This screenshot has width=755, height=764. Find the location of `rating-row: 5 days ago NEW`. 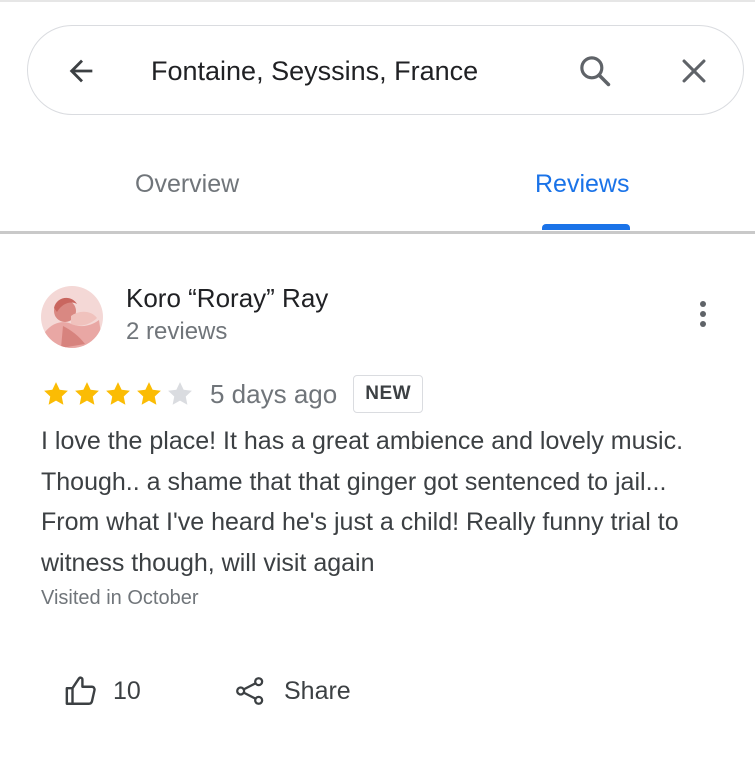

rating-row: 5 days ago NEW is located at coordinates (232, 394).